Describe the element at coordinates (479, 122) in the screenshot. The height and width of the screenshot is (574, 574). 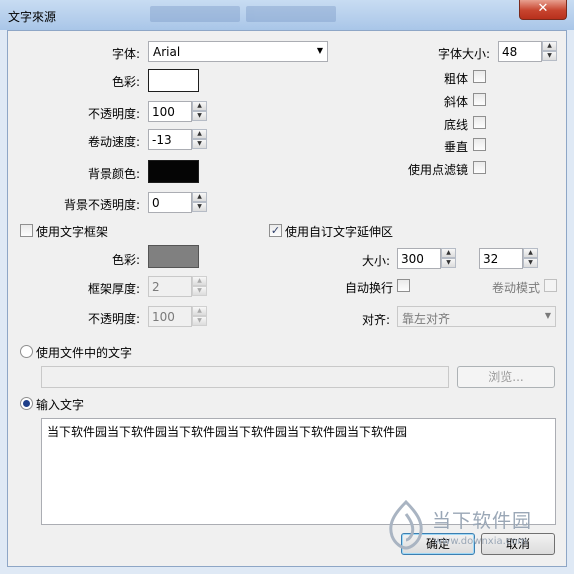
I see `underline-checkbox` at that location.